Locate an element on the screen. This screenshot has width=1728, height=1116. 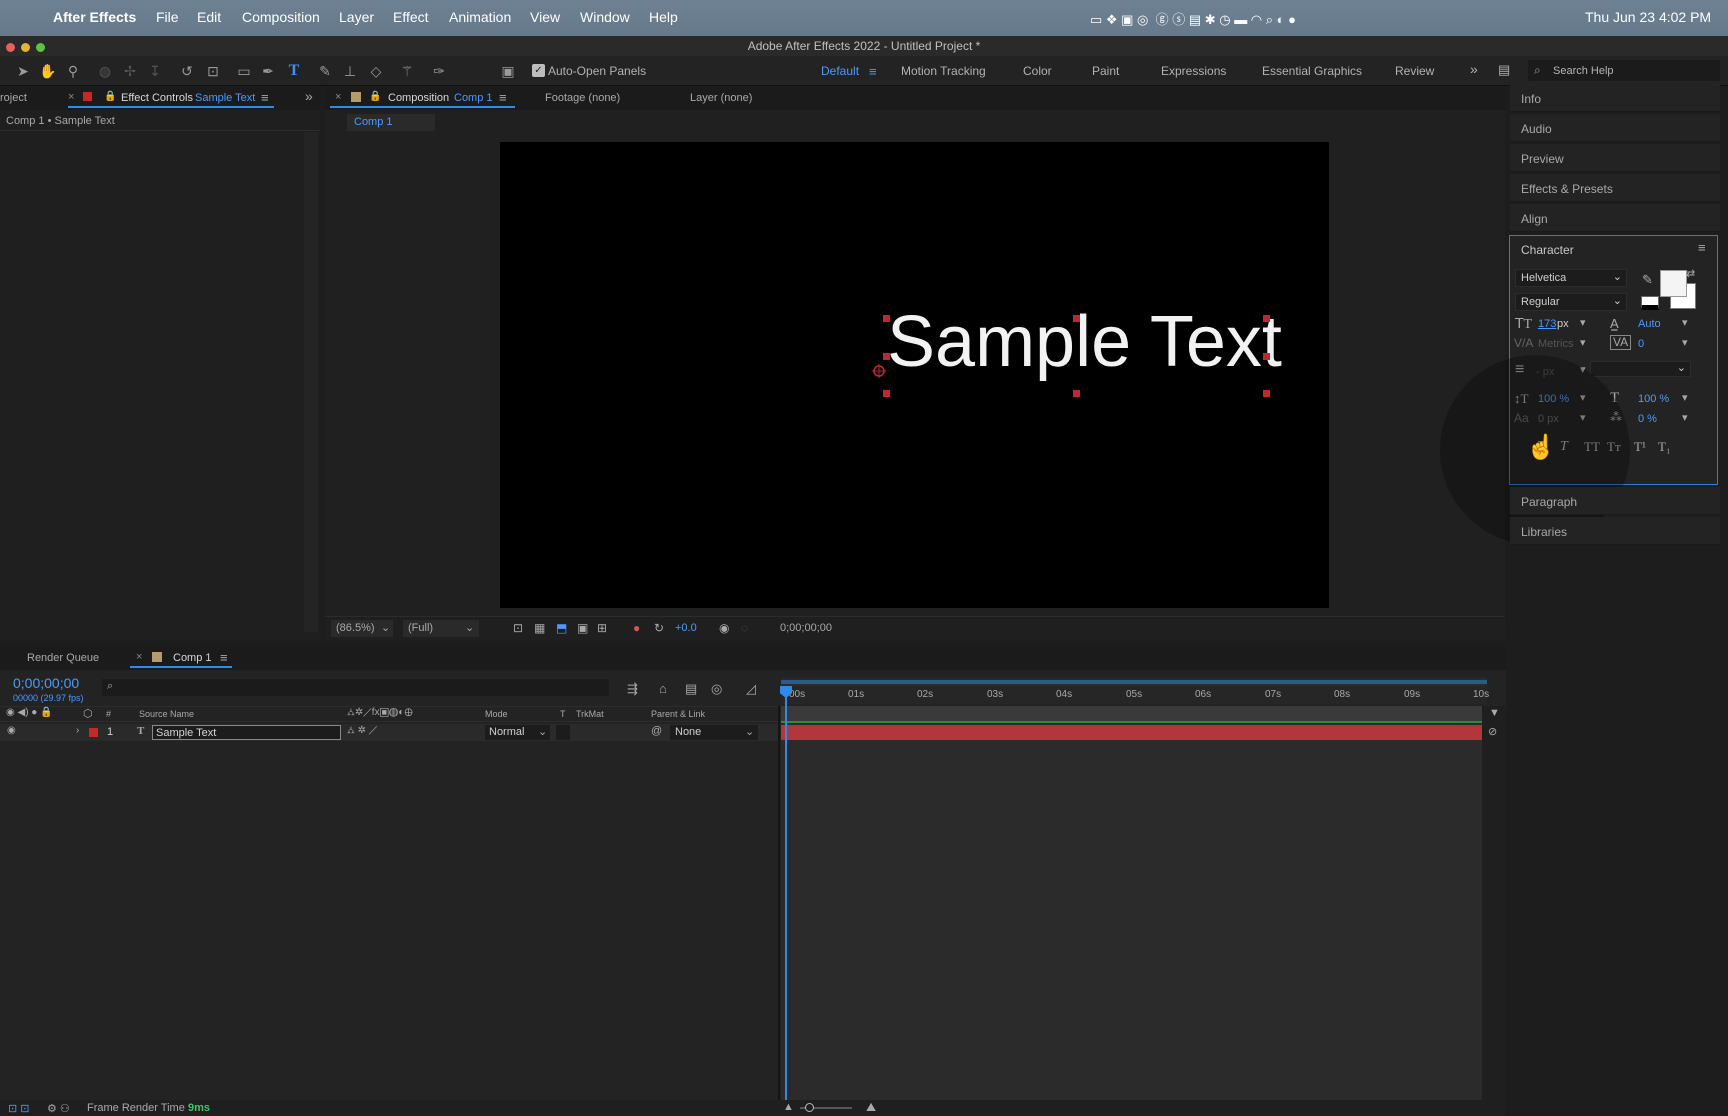
playhead is located at coordinates (786, 893).